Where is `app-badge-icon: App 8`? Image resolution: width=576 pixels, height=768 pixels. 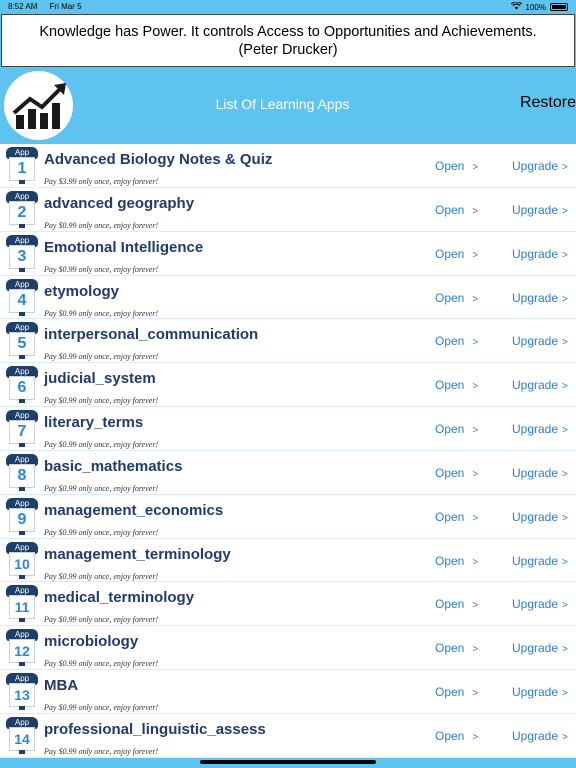 app-badge-icon: App 8 is located at coordinates (22, 472).